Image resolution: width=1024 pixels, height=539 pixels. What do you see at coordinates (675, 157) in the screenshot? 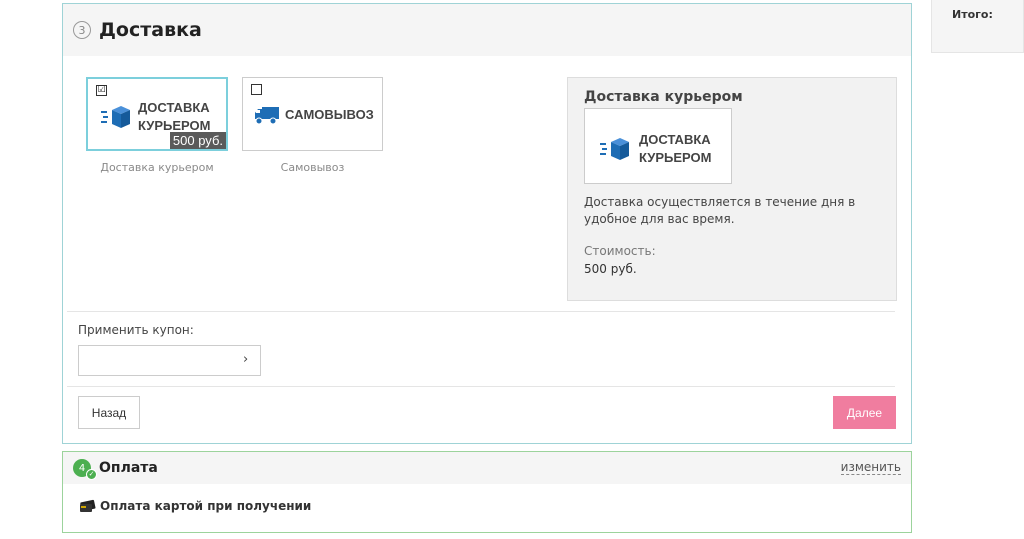
I see `info-logo-line2: КУРЬЕРОМ` at bounding box center [675, 157].